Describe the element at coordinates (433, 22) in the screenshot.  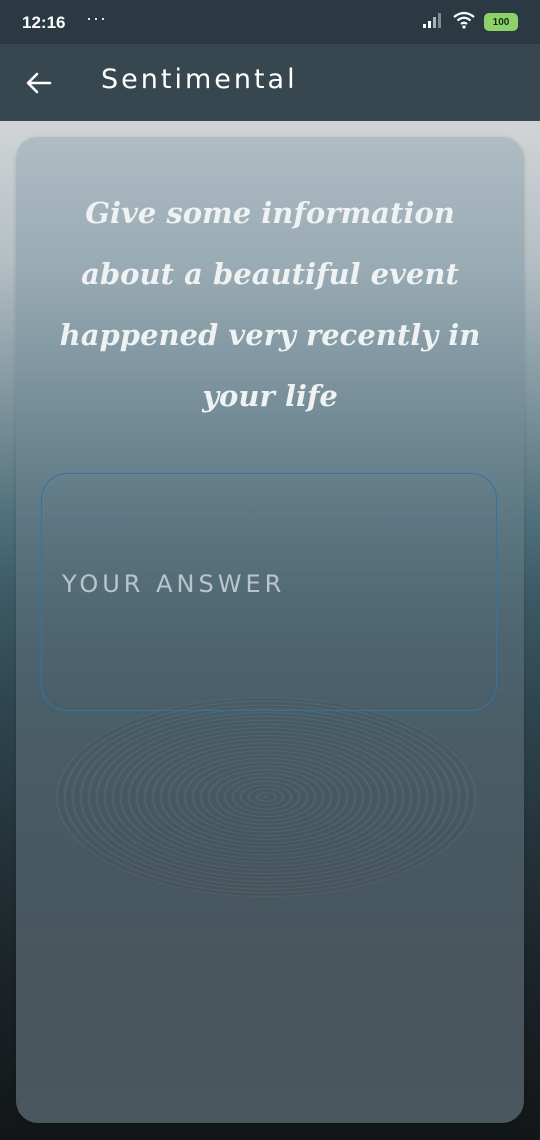
I see `signal-icon` at that location.